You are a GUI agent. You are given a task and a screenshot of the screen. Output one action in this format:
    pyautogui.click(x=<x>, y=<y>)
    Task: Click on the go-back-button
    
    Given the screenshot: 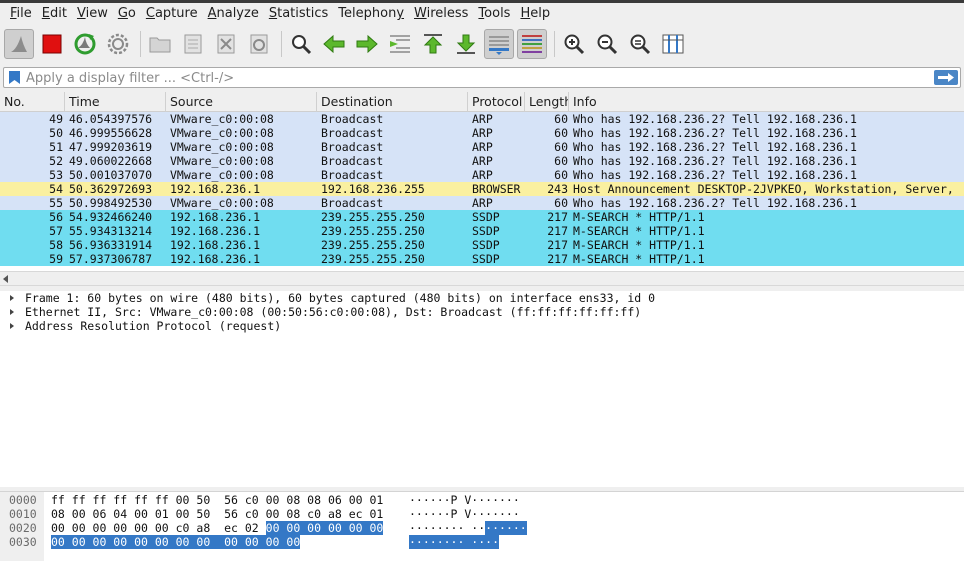 What is the action you would take?
    pyautogui.click(x=334, y=44)
    